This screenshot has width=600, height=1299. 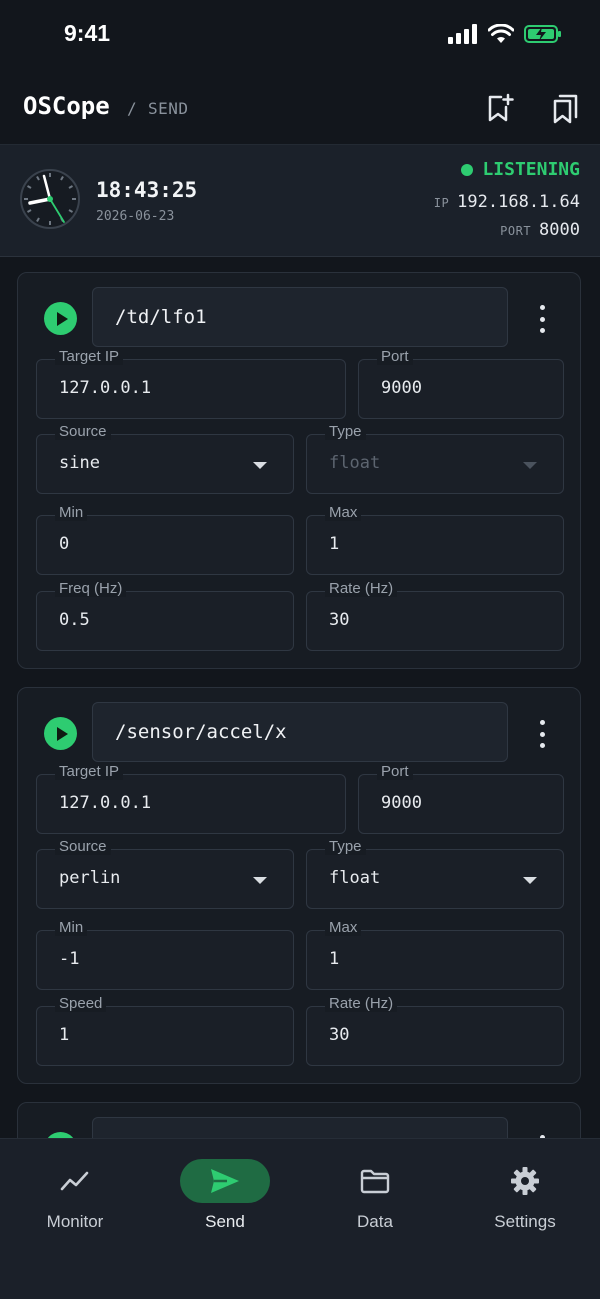 I want to click on send-icon, so click(x=225, y=1181).